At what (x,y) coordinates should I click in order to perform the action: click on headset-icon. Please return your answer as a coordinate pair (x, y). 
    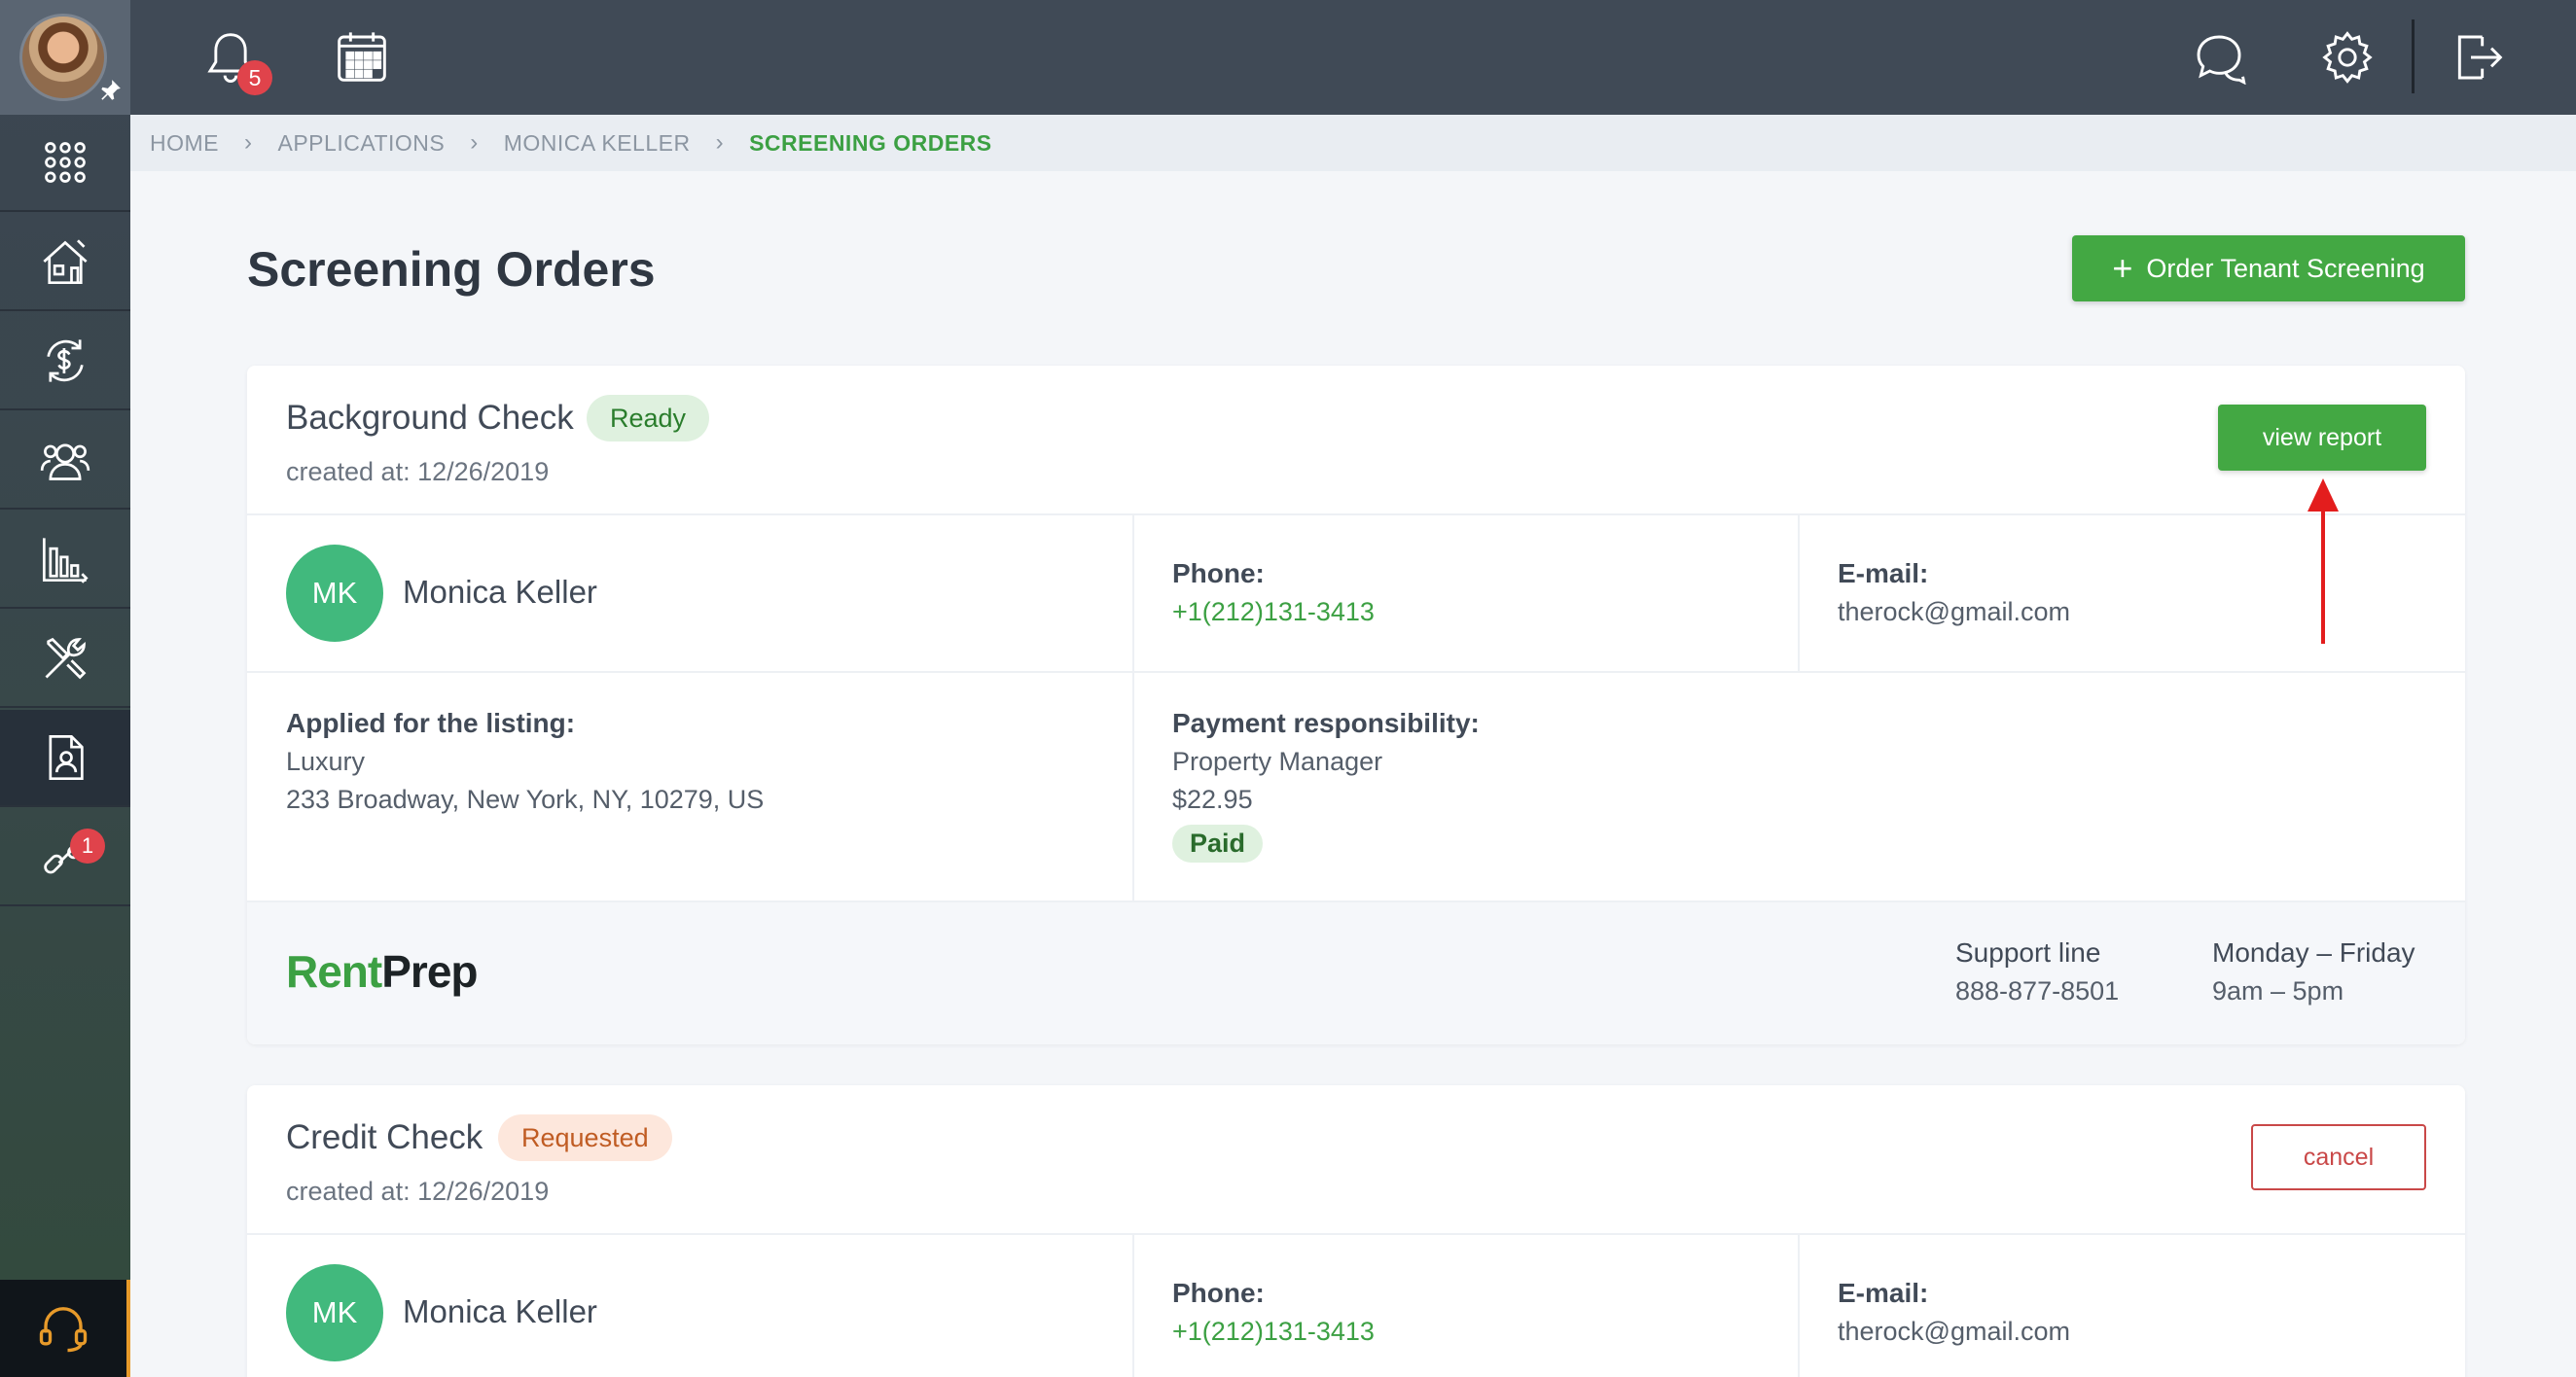
    Looking at the image, I should click on (64, 1330).